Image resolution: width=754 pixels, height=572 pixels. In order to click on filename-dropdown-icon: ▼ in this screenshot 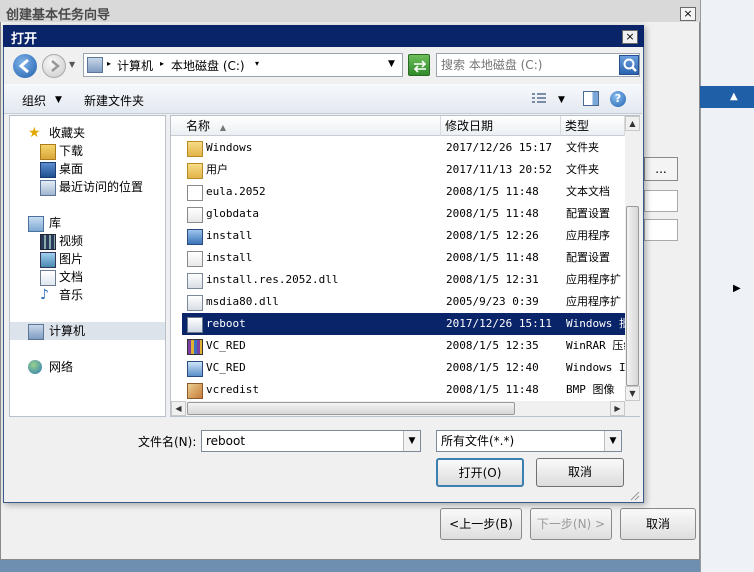, I will do `click(411, 441)`.